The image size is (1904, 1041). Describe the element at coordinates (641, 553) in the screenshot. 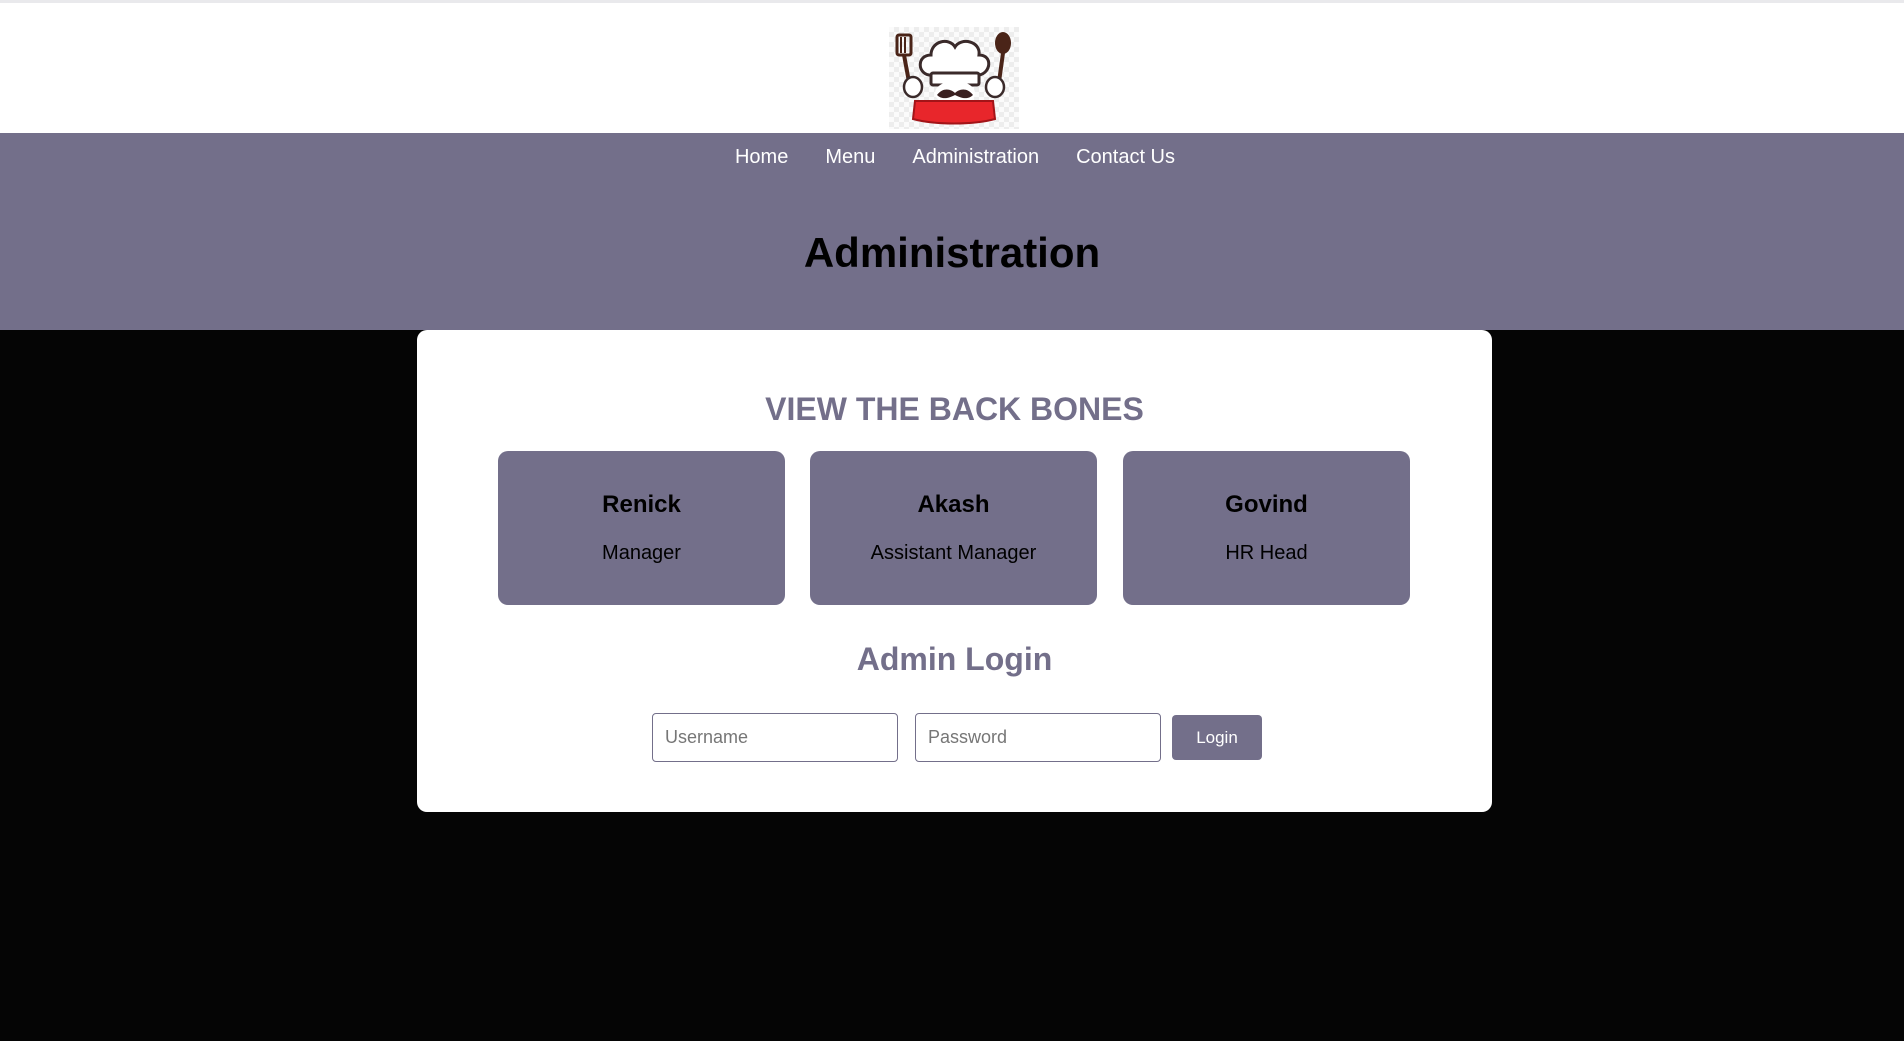

I see `staff-role: Manager` at that location.